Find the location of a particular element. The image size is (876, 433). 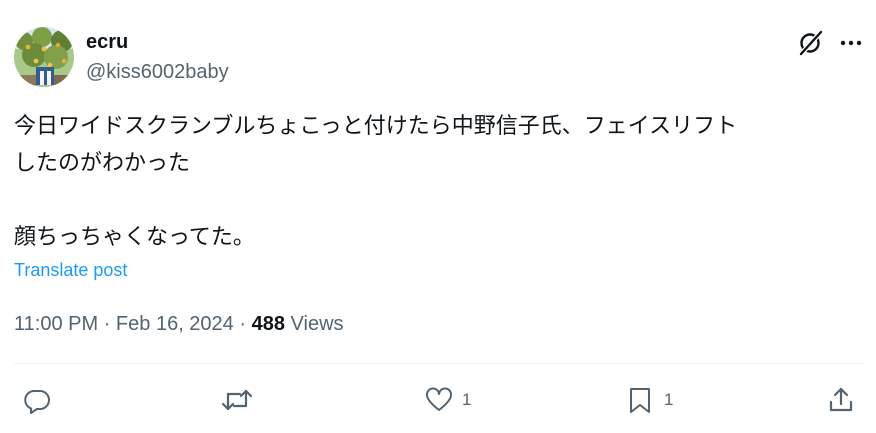

bookmark-button: 1 is located at coordinates (649, 400).